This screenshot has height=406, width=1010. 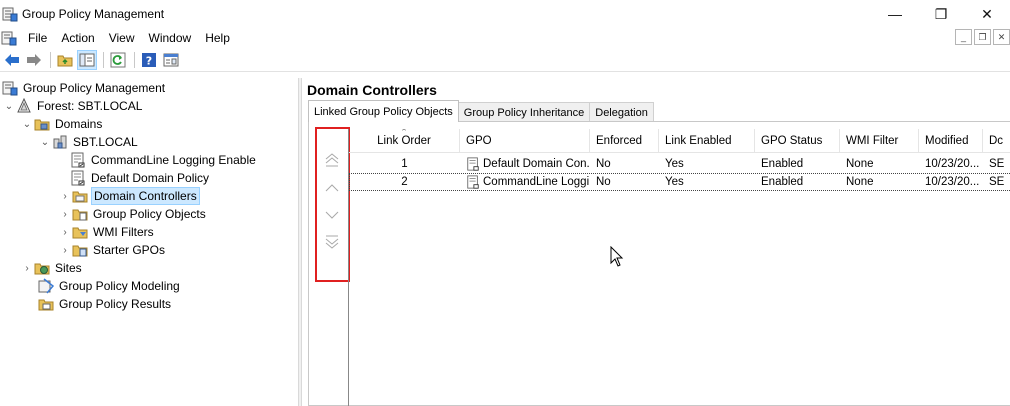 I want to click on tree-item-domain-sbt-local: ⌄ SBT.LOCAL, so click(x=89, y=142).